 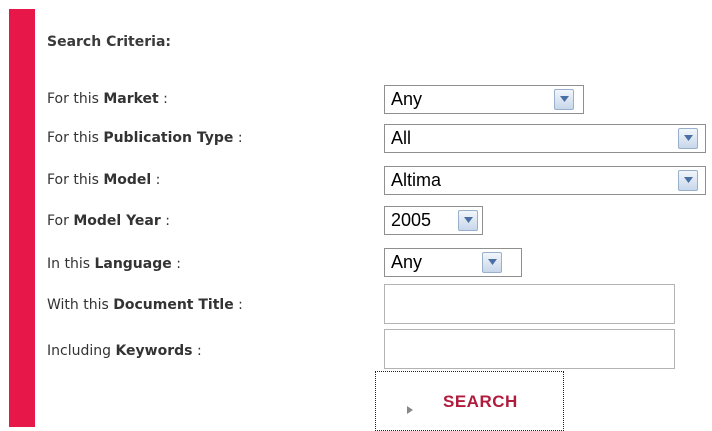 I want to click on document-title-label: With this Document Title :, so click(x=145, y=305).